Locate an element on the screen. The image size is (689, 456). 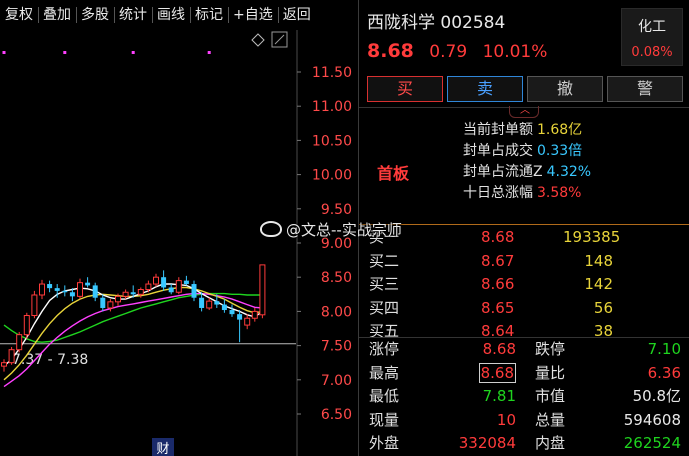
stats-row: 涨停 8.68 跌停 7.10 is located at coordinates (526, 350).